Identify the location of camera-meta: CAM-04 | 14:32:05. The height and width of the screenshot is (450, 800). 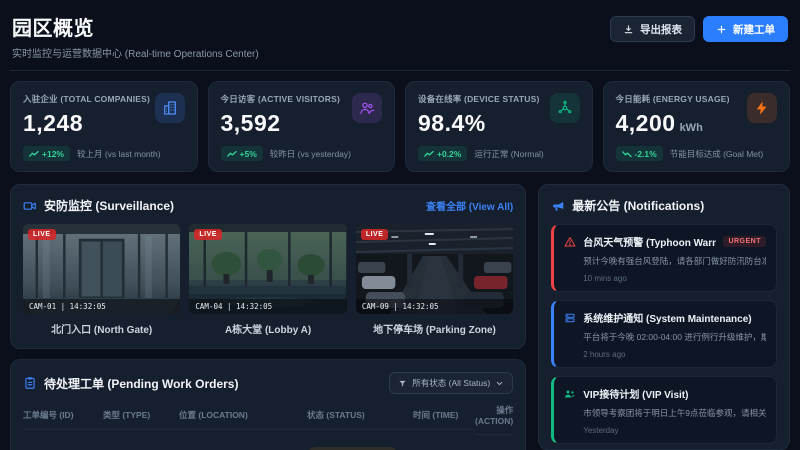
(268, 306).